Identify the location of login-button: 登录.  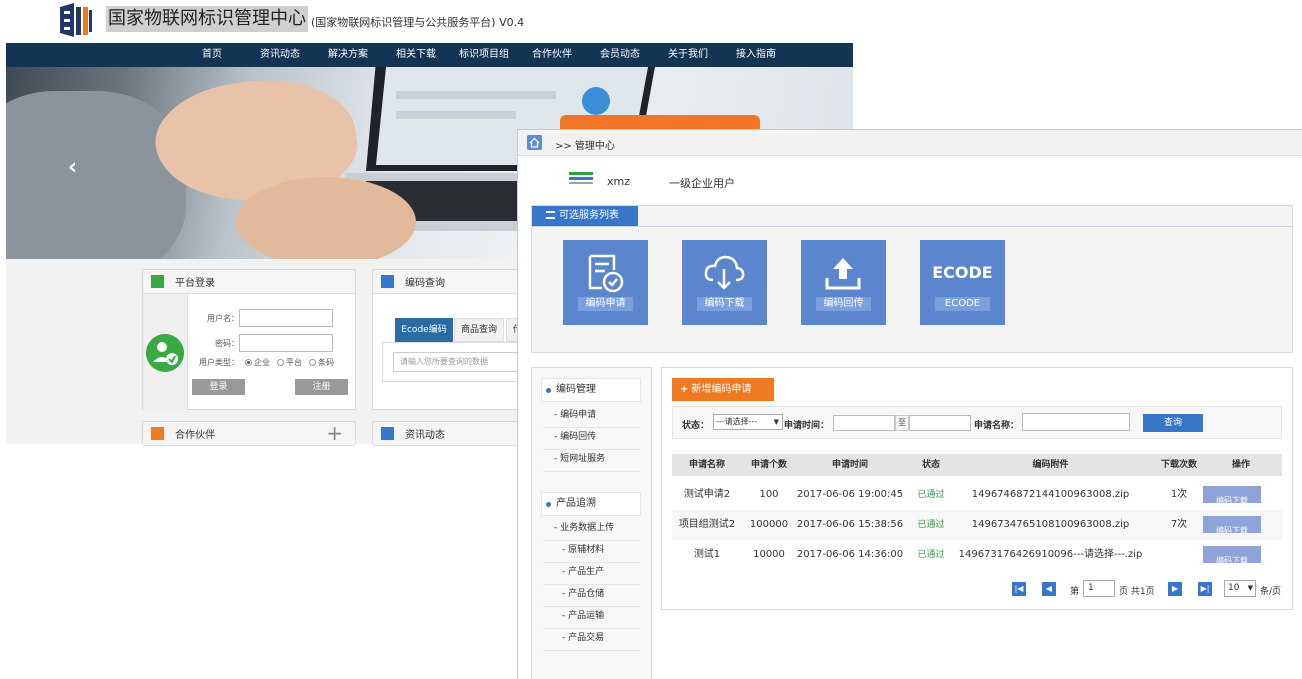
(218, 387).